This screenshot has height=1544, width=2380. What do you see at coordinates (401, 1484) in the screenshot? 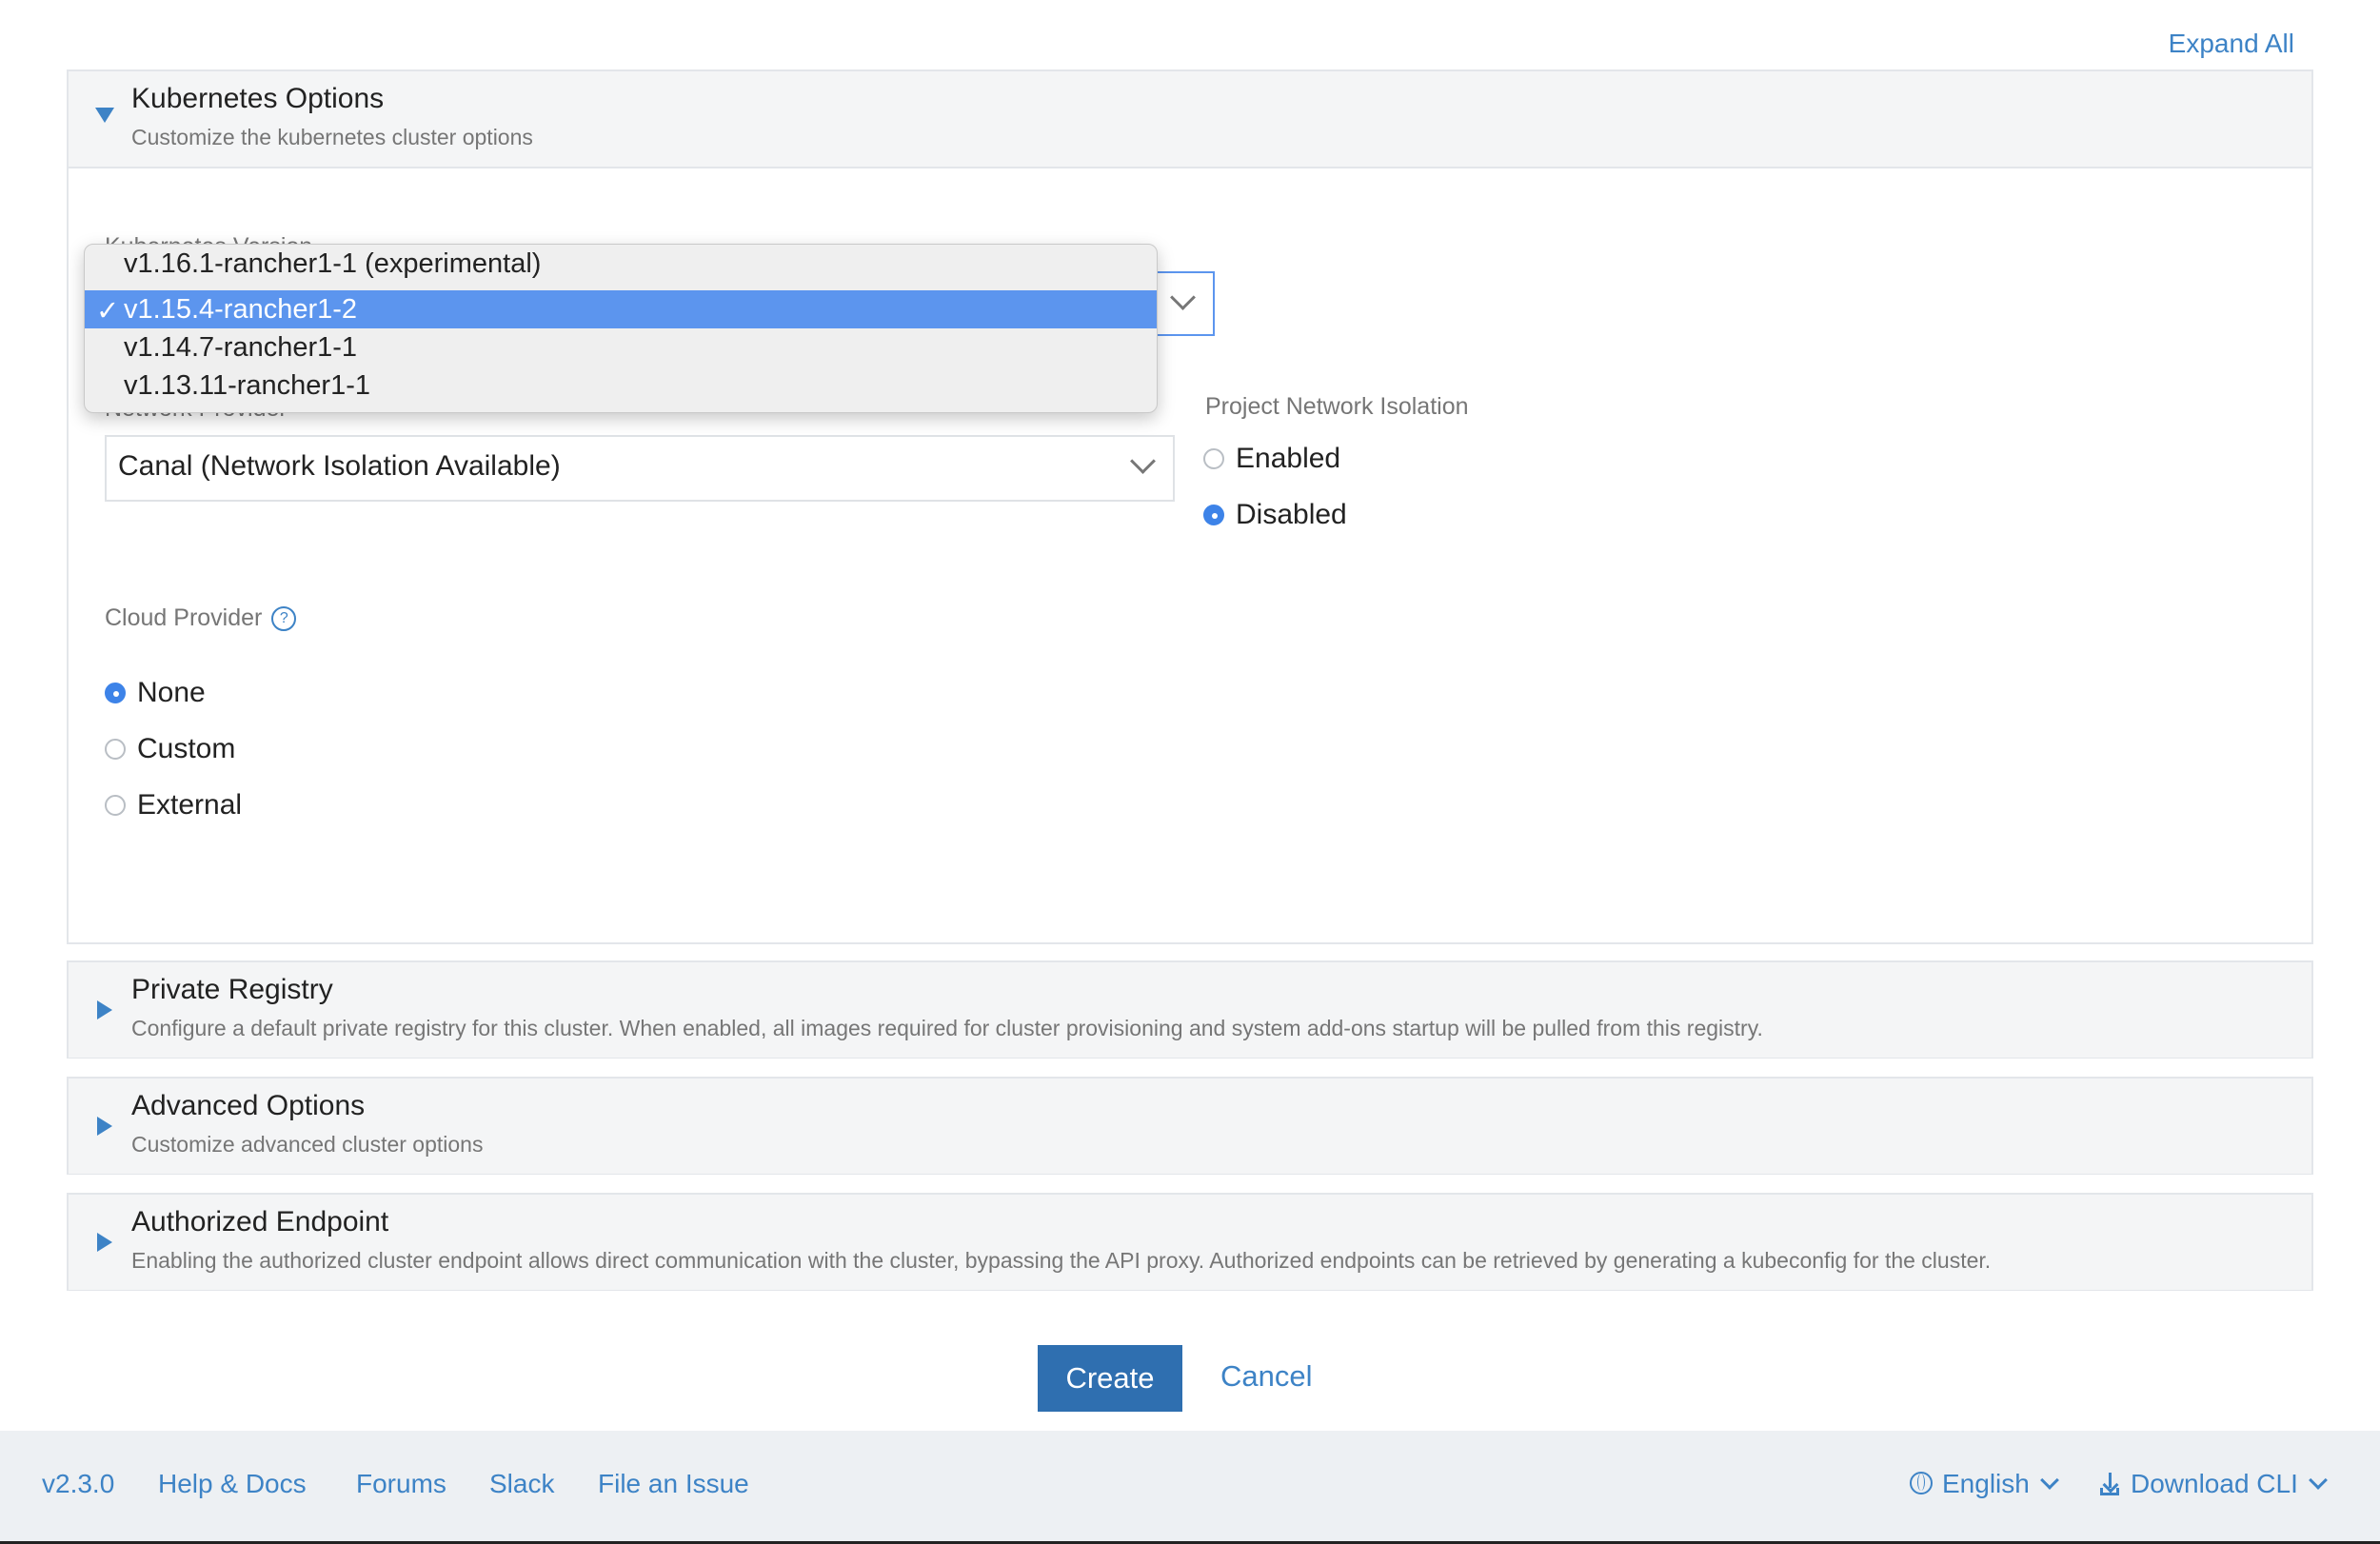
I see `forums-link: Forums` at bounding box center [401, 1484].